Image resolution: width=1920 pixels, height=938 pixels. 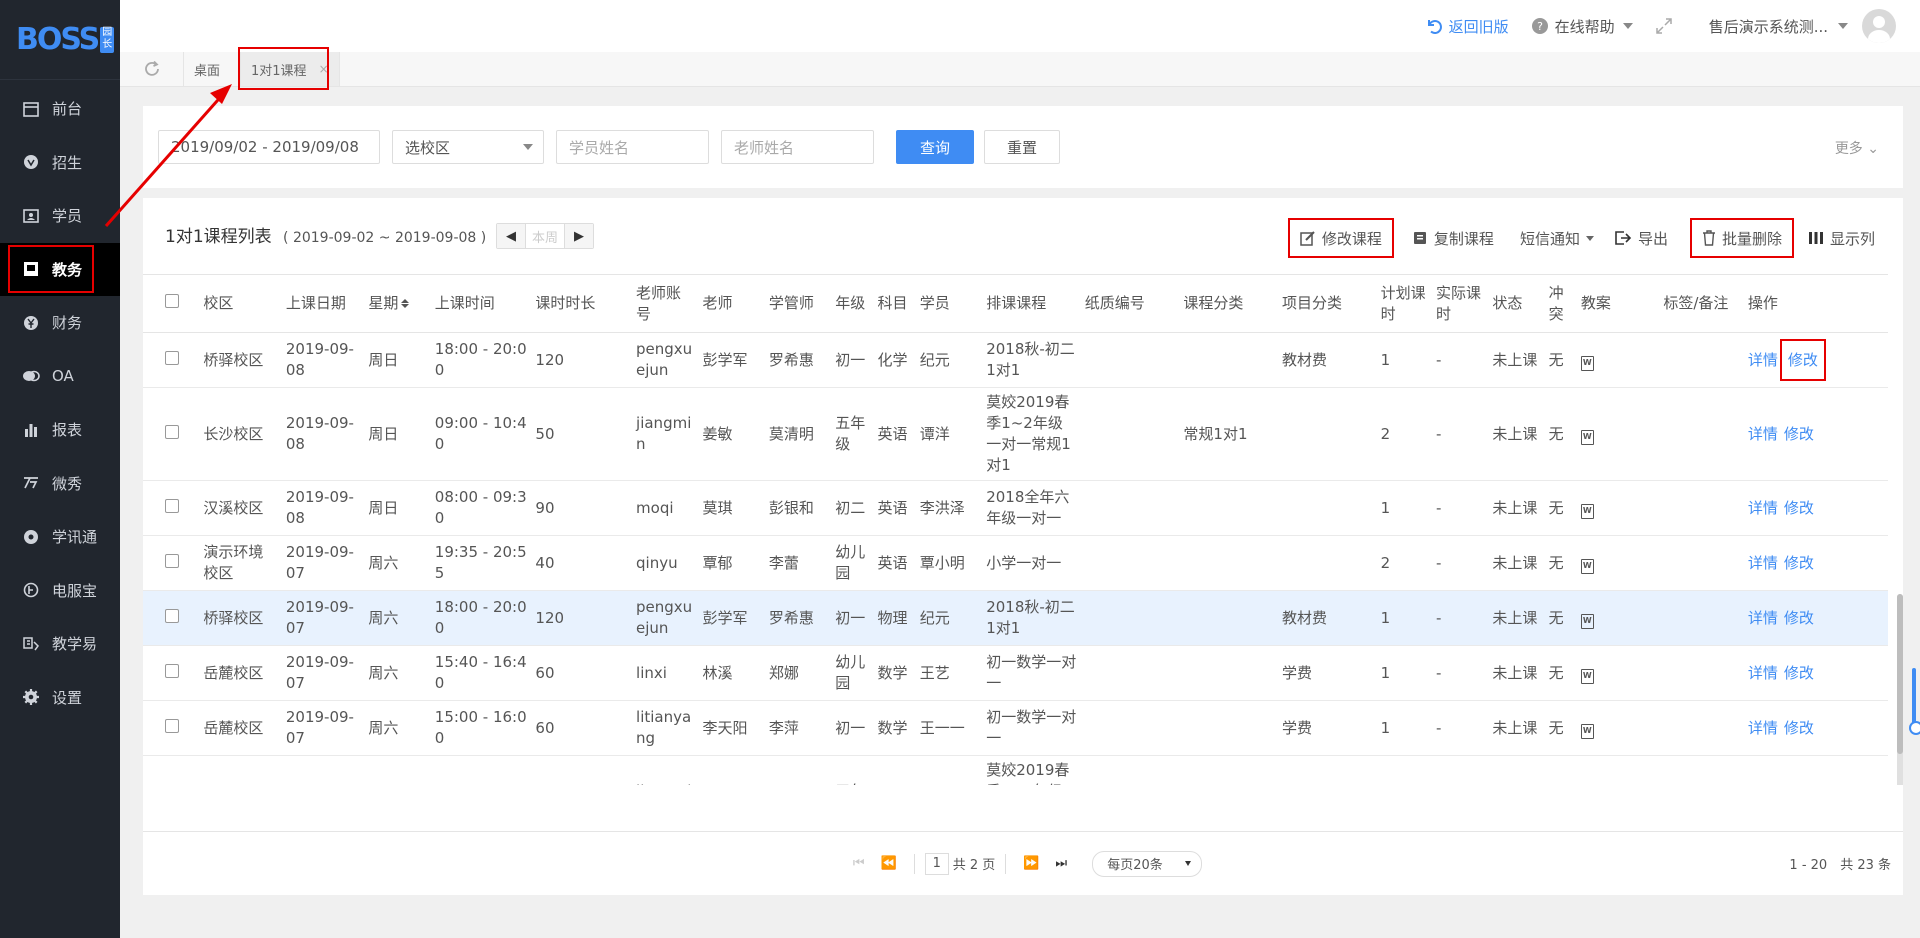 I want to click on prev-week-button: ◀, so click(x=511, y=236).